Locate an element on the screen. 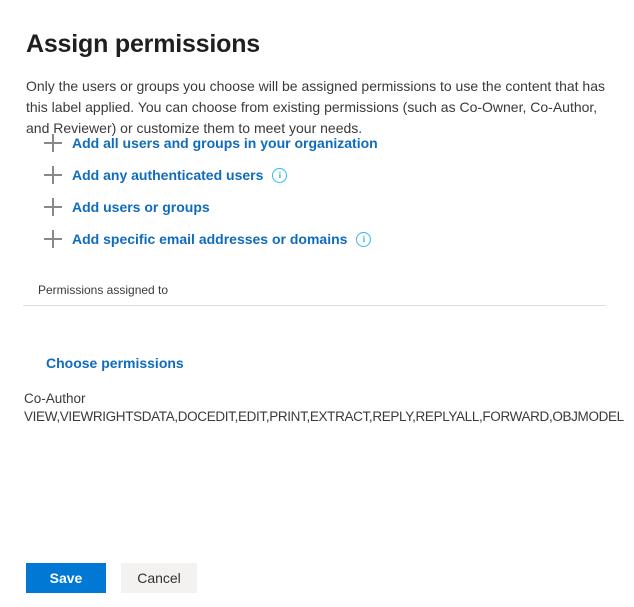 The height and width of the screenshot is (607, 634). save-button: Save is located at coordinates (66, 578).